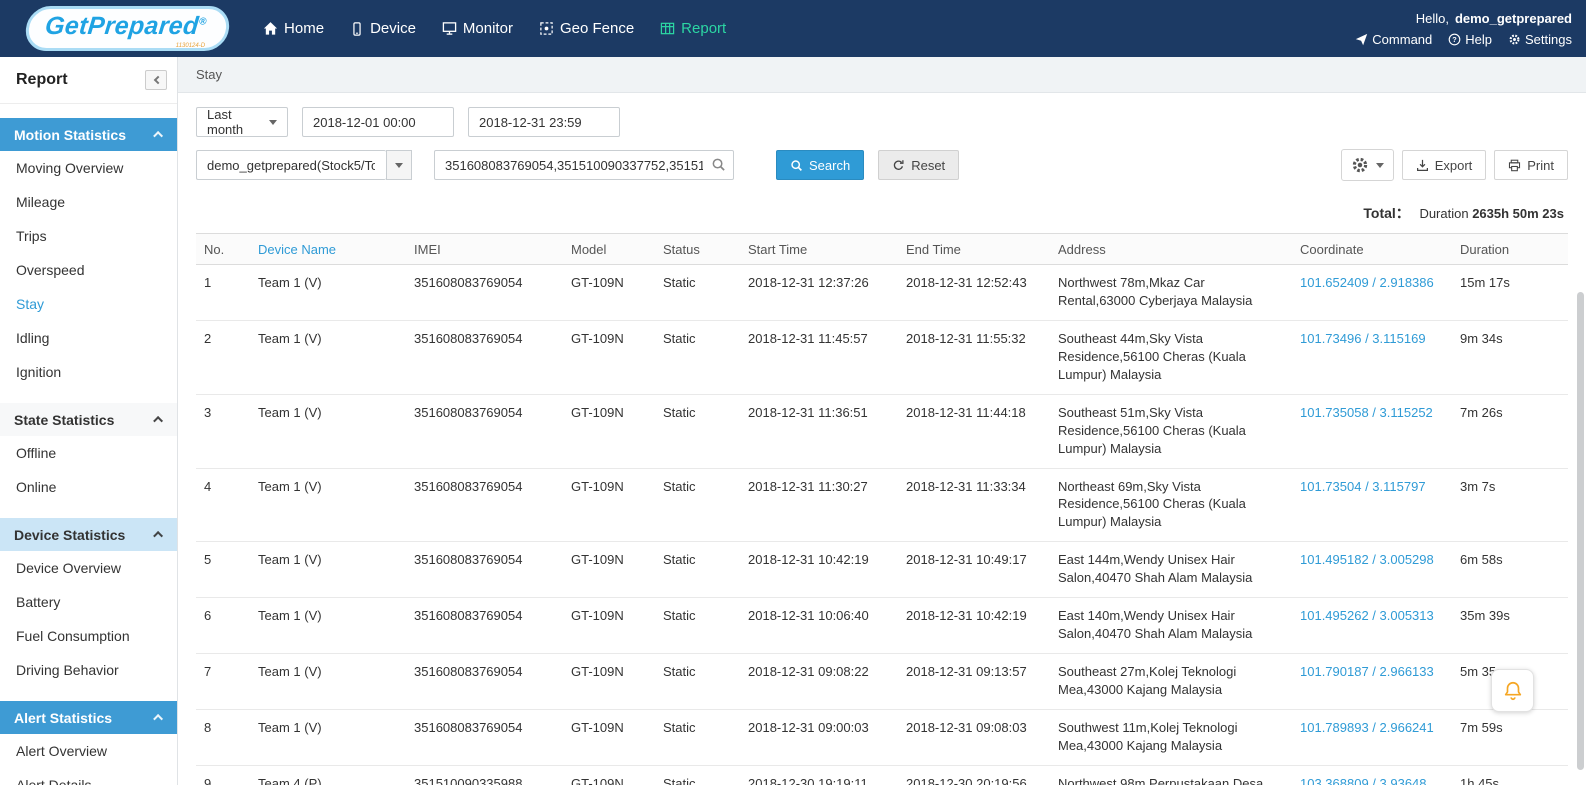 The height and width of the screenshot is (785, 1586). I want to click on cell-model: GT-109N, so click(609, 626).